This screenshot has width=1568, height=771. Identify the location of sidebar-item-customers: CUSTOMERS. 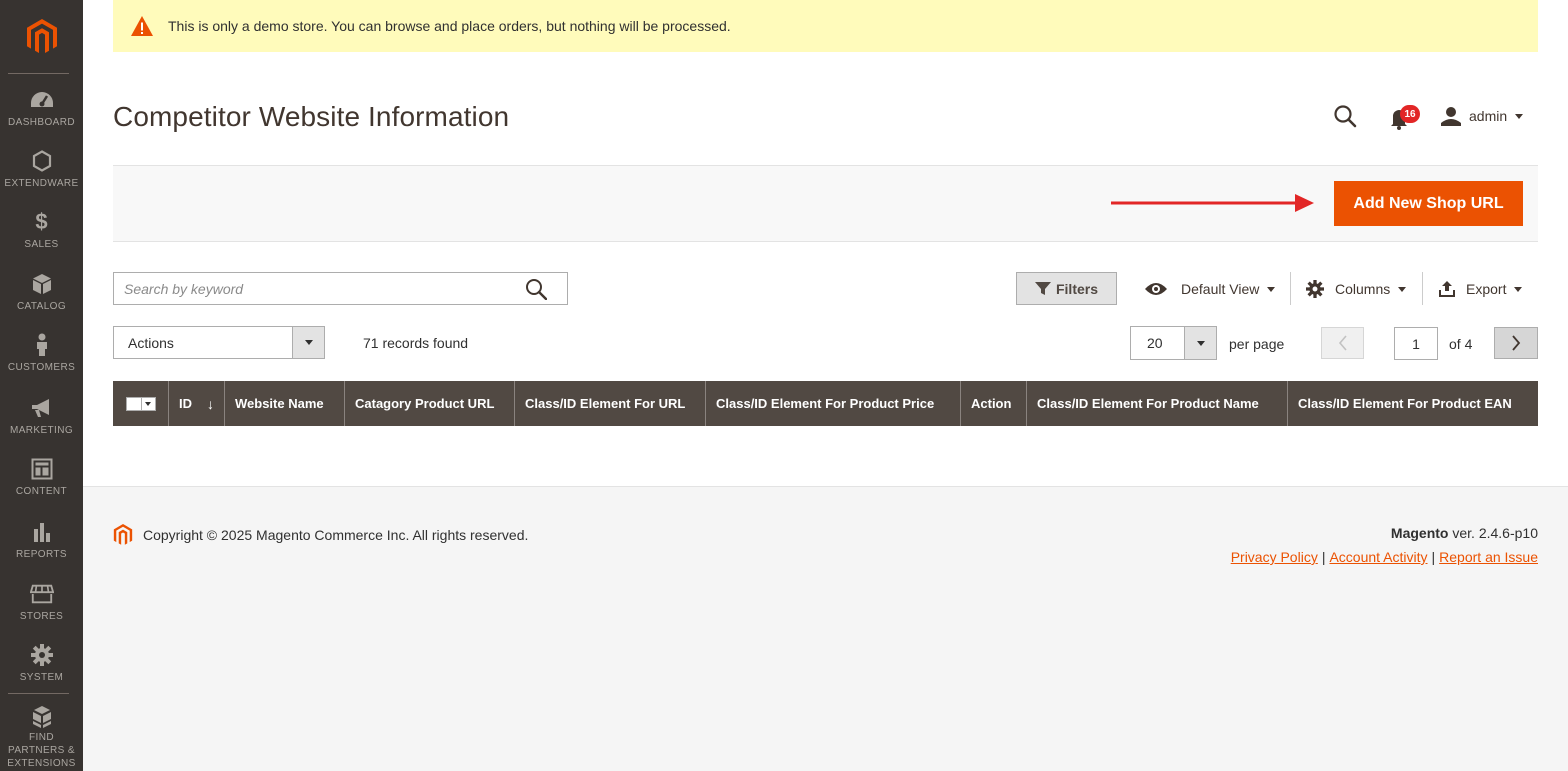
(41, 364).